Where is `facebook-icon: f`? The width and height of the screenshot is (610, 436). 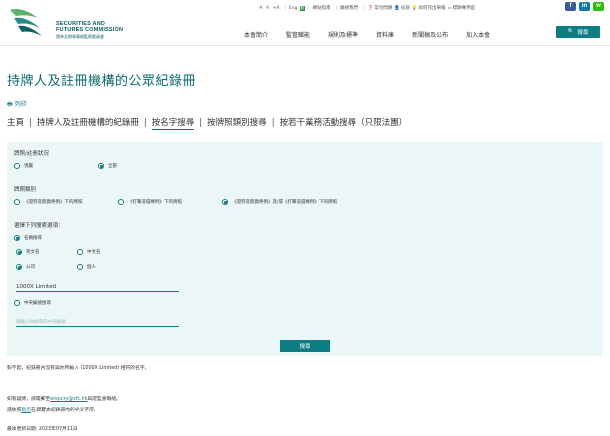 facebook-icon: f is located at coordinates (570, 6).